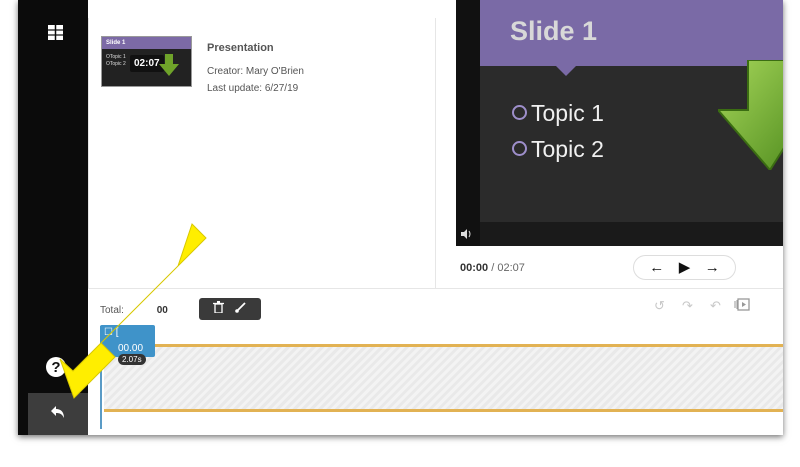 This screenshot has height=467, width=800. Describe the element at coordinates (127, 341) in the screenshot. I see `clip-marker: ☐ [ 00.00` at that location.